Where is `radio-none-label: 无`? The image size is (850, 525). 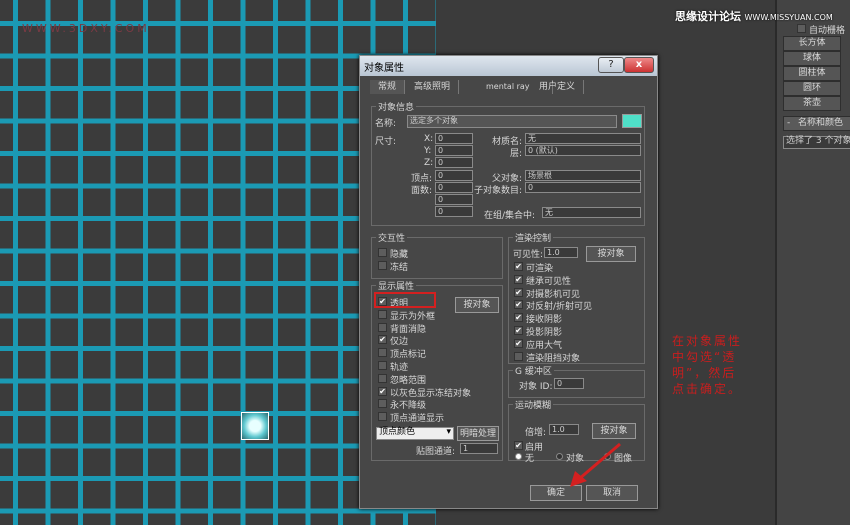 radio-none-label: 无 is located at coordinates (530, 459).